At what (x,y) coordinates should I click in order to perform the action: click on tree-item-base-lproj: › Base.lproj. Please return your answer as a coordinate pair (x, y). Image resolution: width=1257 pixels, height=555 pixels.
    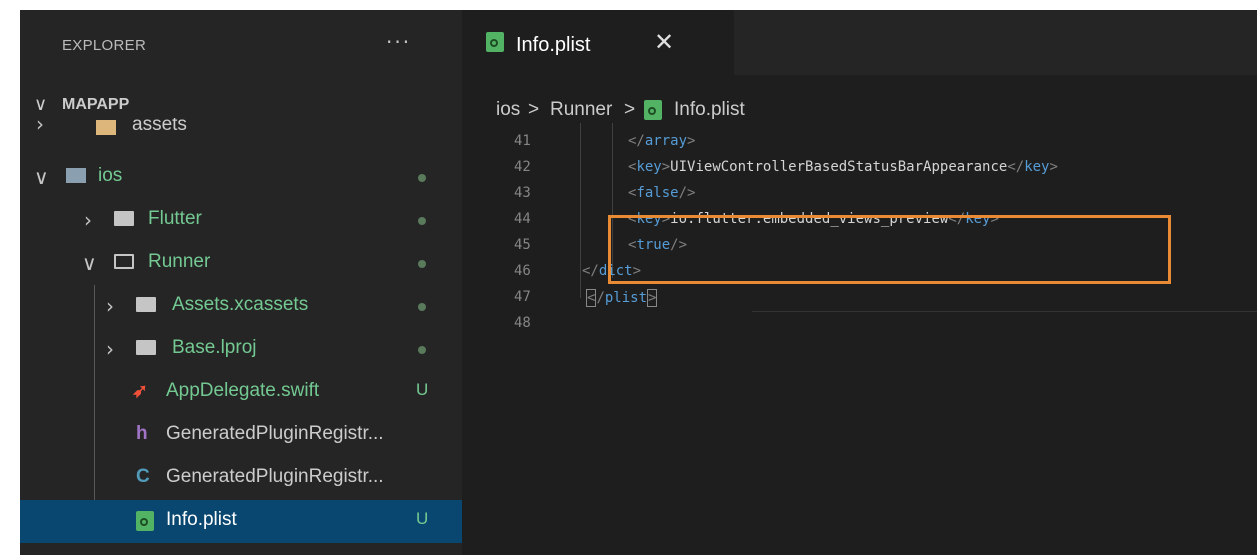
    Looking at the image, I should click on (241, 349).